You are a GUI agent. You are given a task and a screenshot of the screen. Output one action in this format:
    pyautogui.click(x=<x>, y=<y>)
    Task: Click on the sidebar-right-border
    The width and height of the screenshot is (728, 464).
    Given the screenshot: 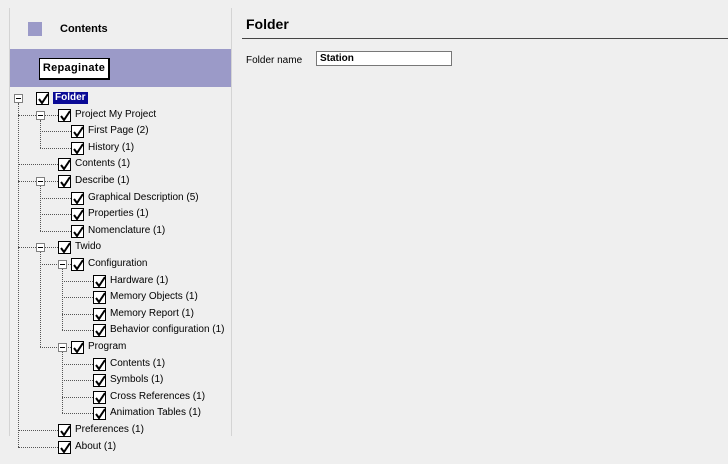 What is the action you would take?
    pyautogui.click(x=231, y=222)
    